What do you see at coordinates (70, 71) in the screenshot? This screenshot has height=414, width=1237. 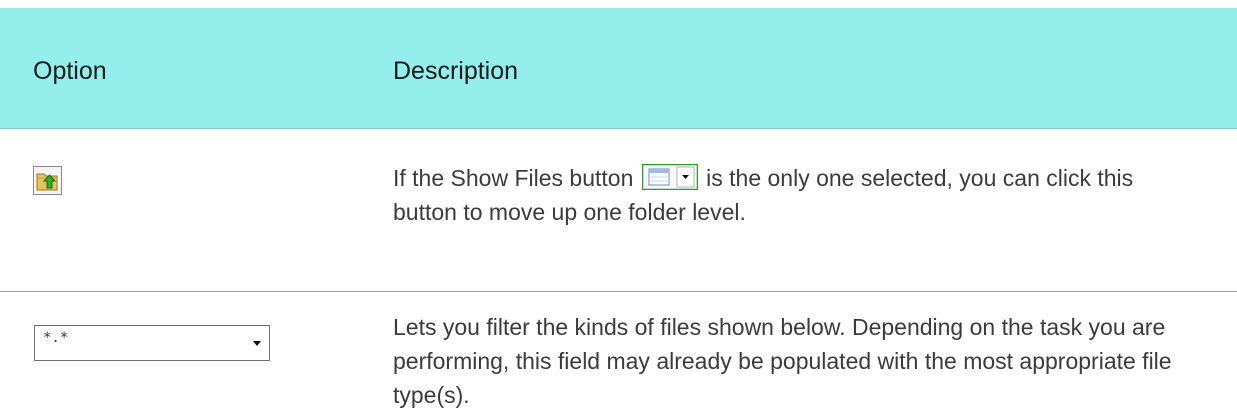 I see `header-option: Option` at bounding box center [70, 71].